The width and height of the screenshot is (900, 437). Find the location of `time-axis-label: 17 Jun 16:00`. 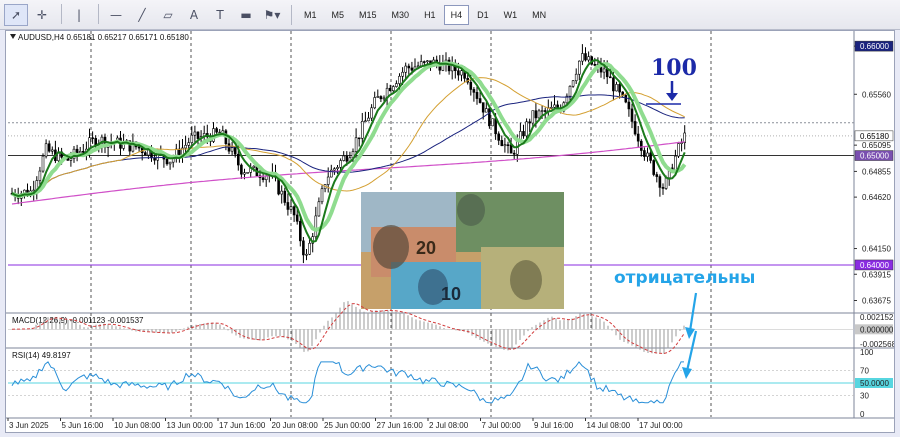

time-axis-label: 17 Jun 16:00 is located at coordinates (242, 425).